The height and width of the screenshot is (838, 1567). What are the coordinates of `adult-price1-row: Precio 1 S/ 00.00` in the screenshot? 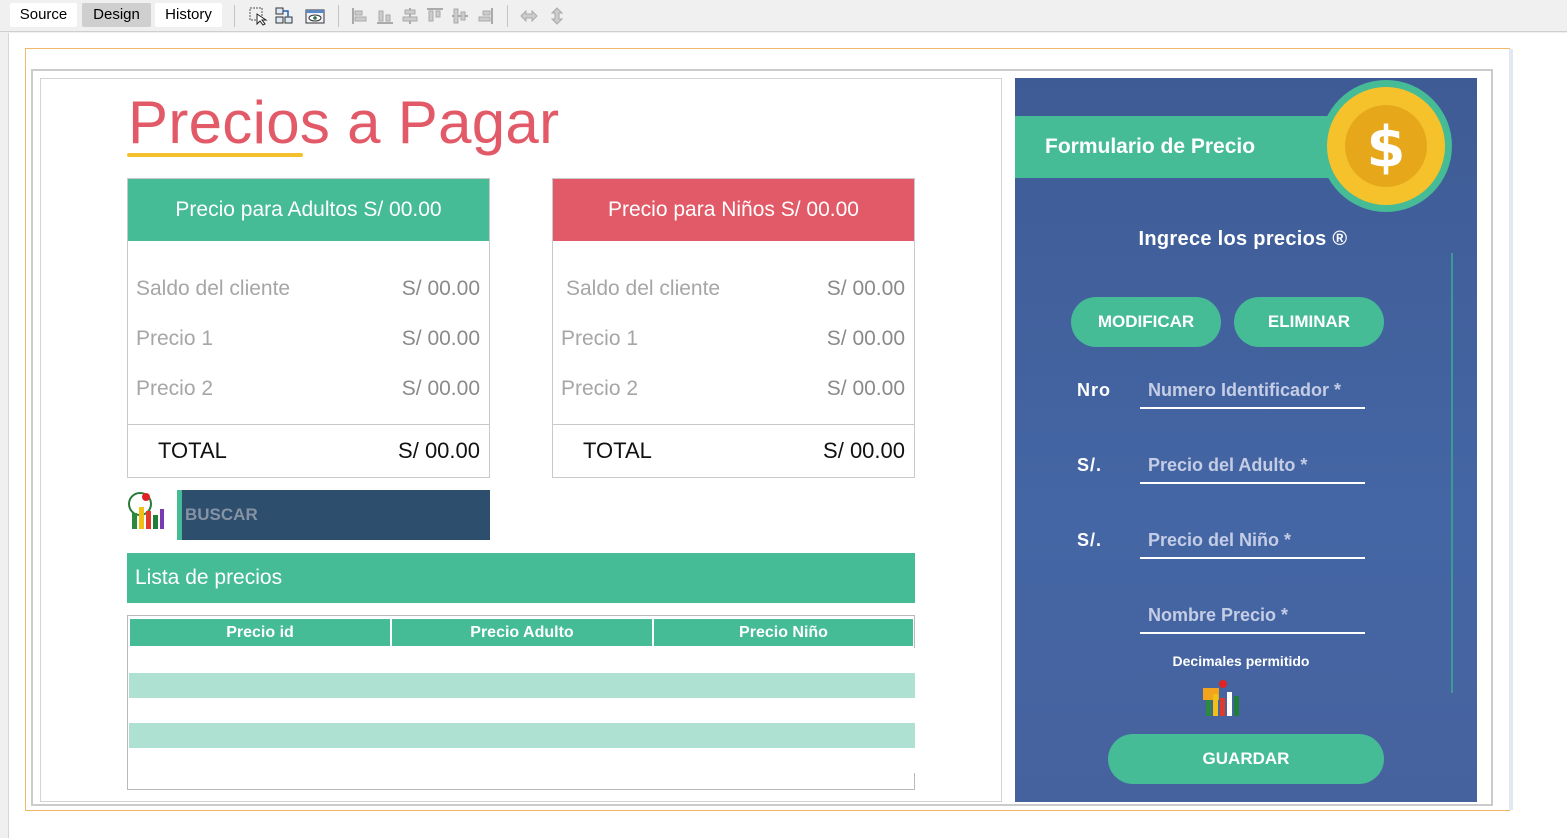 It's located at (308, 342).